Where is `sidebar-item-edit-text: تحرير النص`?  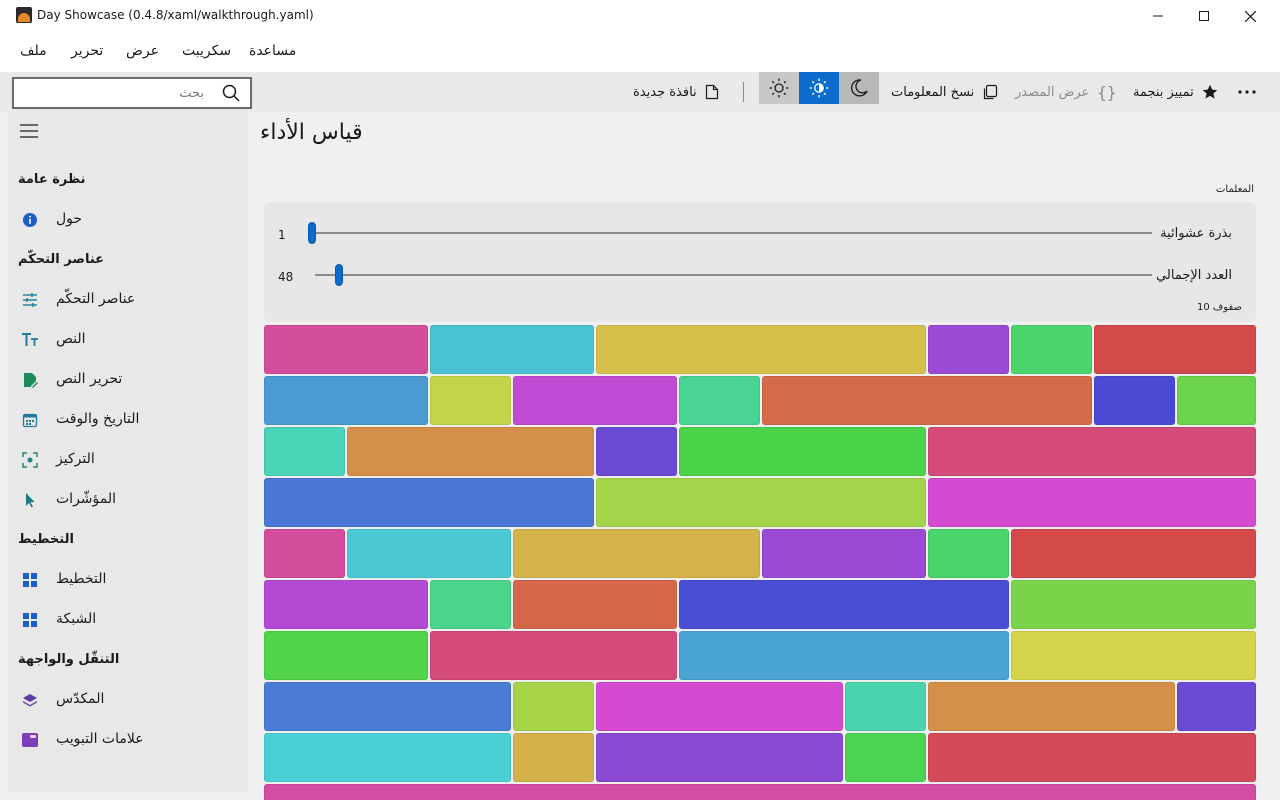
sidebar-item-edit-text: تحرير النص is located at coordinates (128, 380).